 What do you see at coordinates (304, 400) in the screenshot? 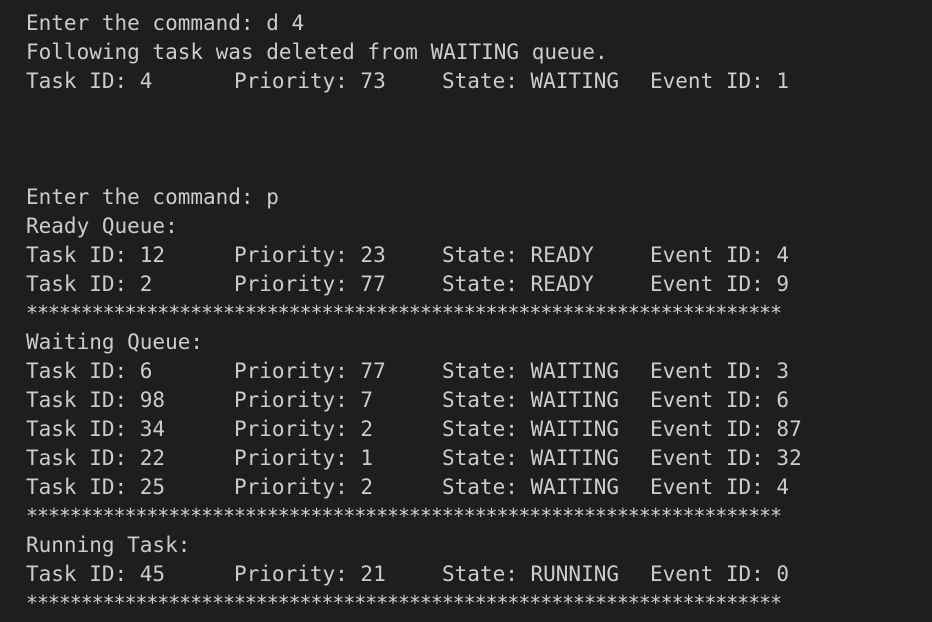
I see `task-priority: Priority: 7` at bounding box center [304, 400].